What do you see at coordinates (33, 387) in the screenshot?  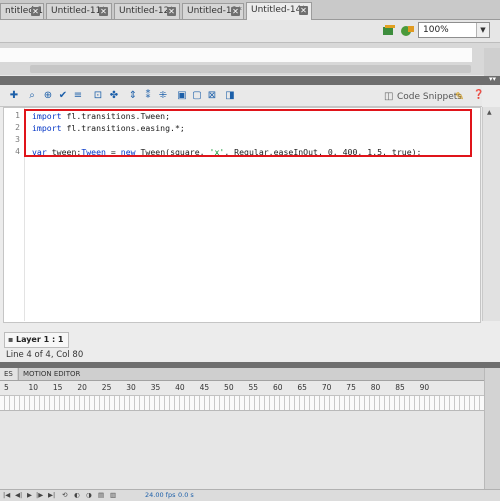 I see `ruler-tick: 10` at bounding box center [33, 387].